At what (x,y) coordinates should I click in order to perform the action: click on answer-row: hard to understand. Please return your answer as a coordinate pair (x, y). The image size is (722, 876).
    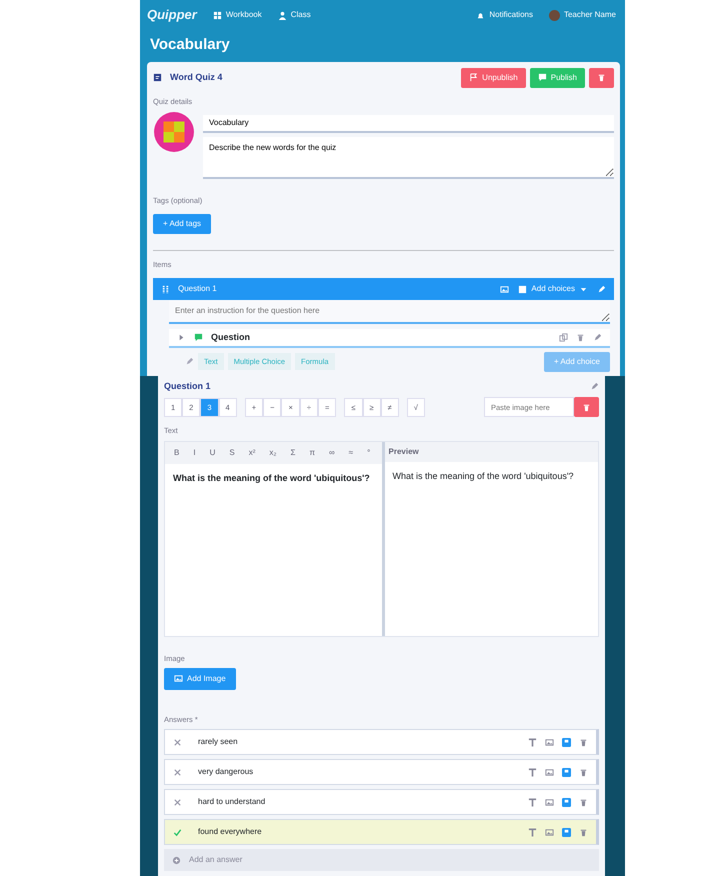
    Looking at the image, I should click on (381, 802).